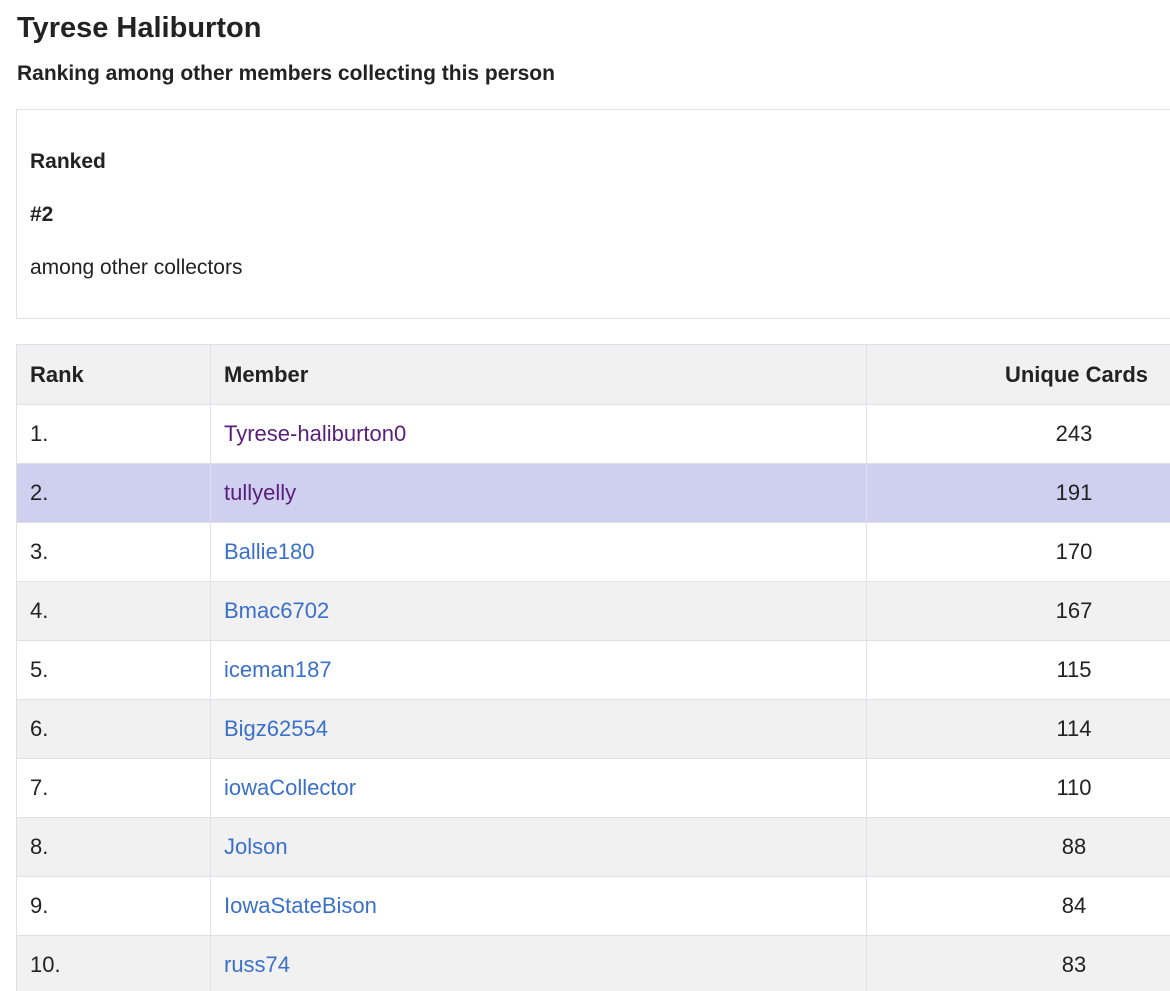  Describe the element at coordinates (1018, 847) in the screenshot. I see `unique-cards-cell: 88` at that location.